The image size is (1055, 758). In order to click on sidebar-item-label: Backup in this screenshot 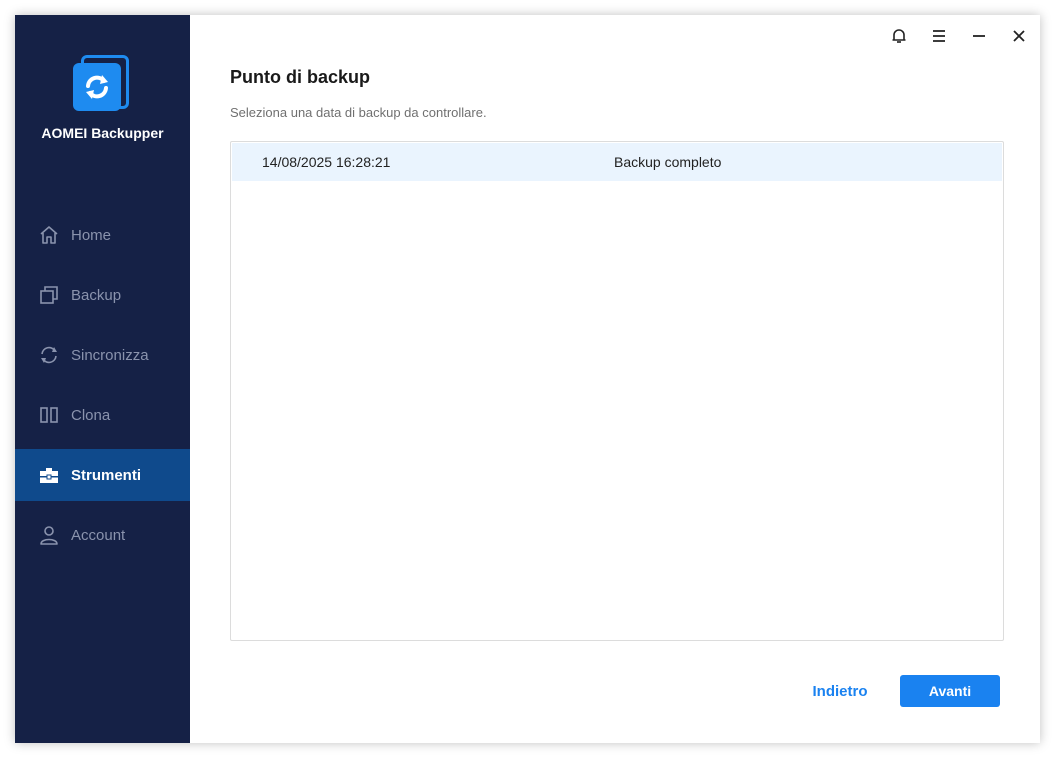, I will do `click(96, 295)`.